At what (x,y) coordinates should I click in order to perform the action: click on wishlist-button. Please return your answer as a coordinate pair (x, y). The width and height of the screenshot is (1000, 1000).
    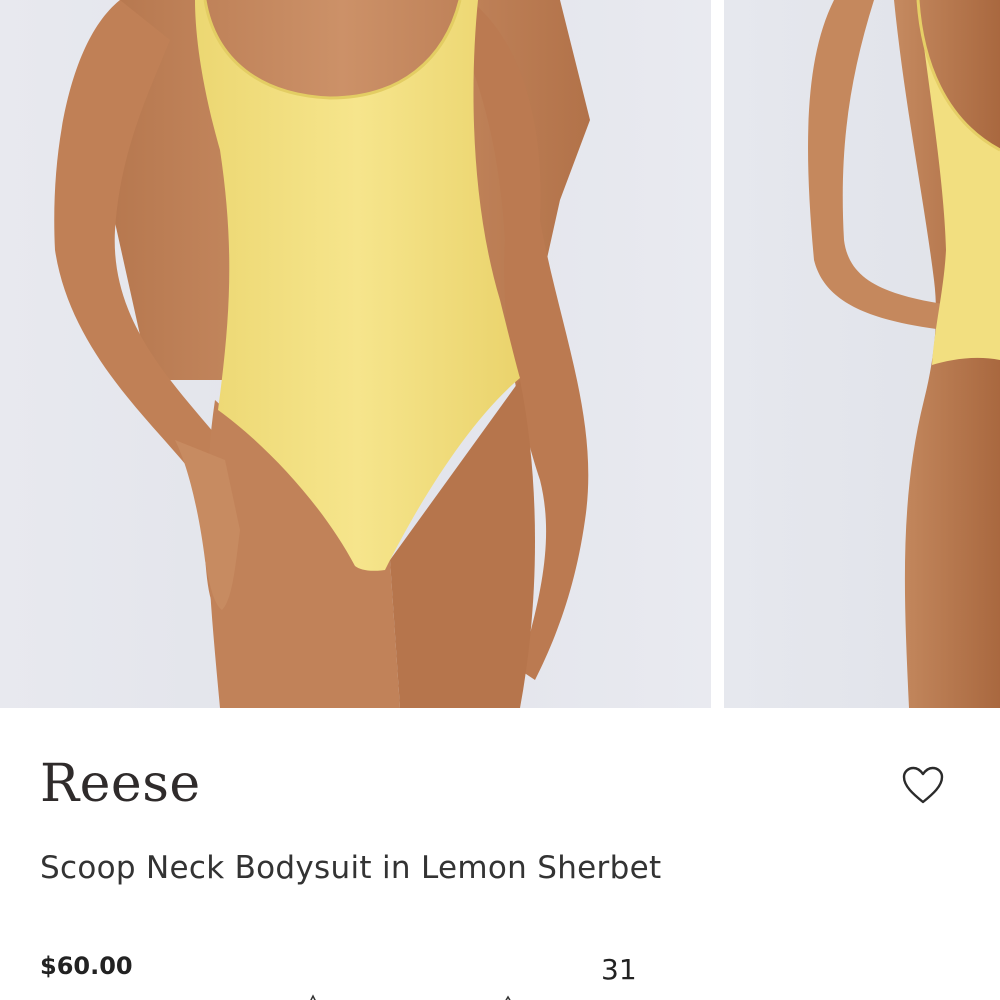
    Looking at the image, I should click on (923, 785).